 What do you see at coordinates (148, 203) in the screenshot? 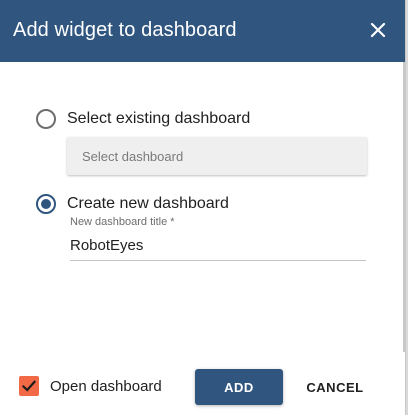
I see `create-new-dashboard-label: Create new dashboard` at bounding box center [148, 203].